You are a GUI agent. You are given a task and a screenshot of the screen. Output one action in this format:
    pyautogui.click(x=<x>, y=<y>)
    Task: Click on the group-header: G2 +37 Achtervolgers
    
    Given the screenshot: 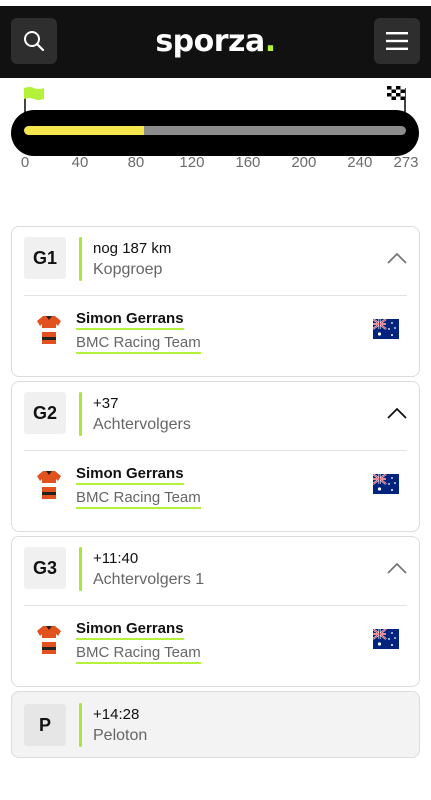 What is the action you would take?
    pyautogui.click(x=215, y=416)
    